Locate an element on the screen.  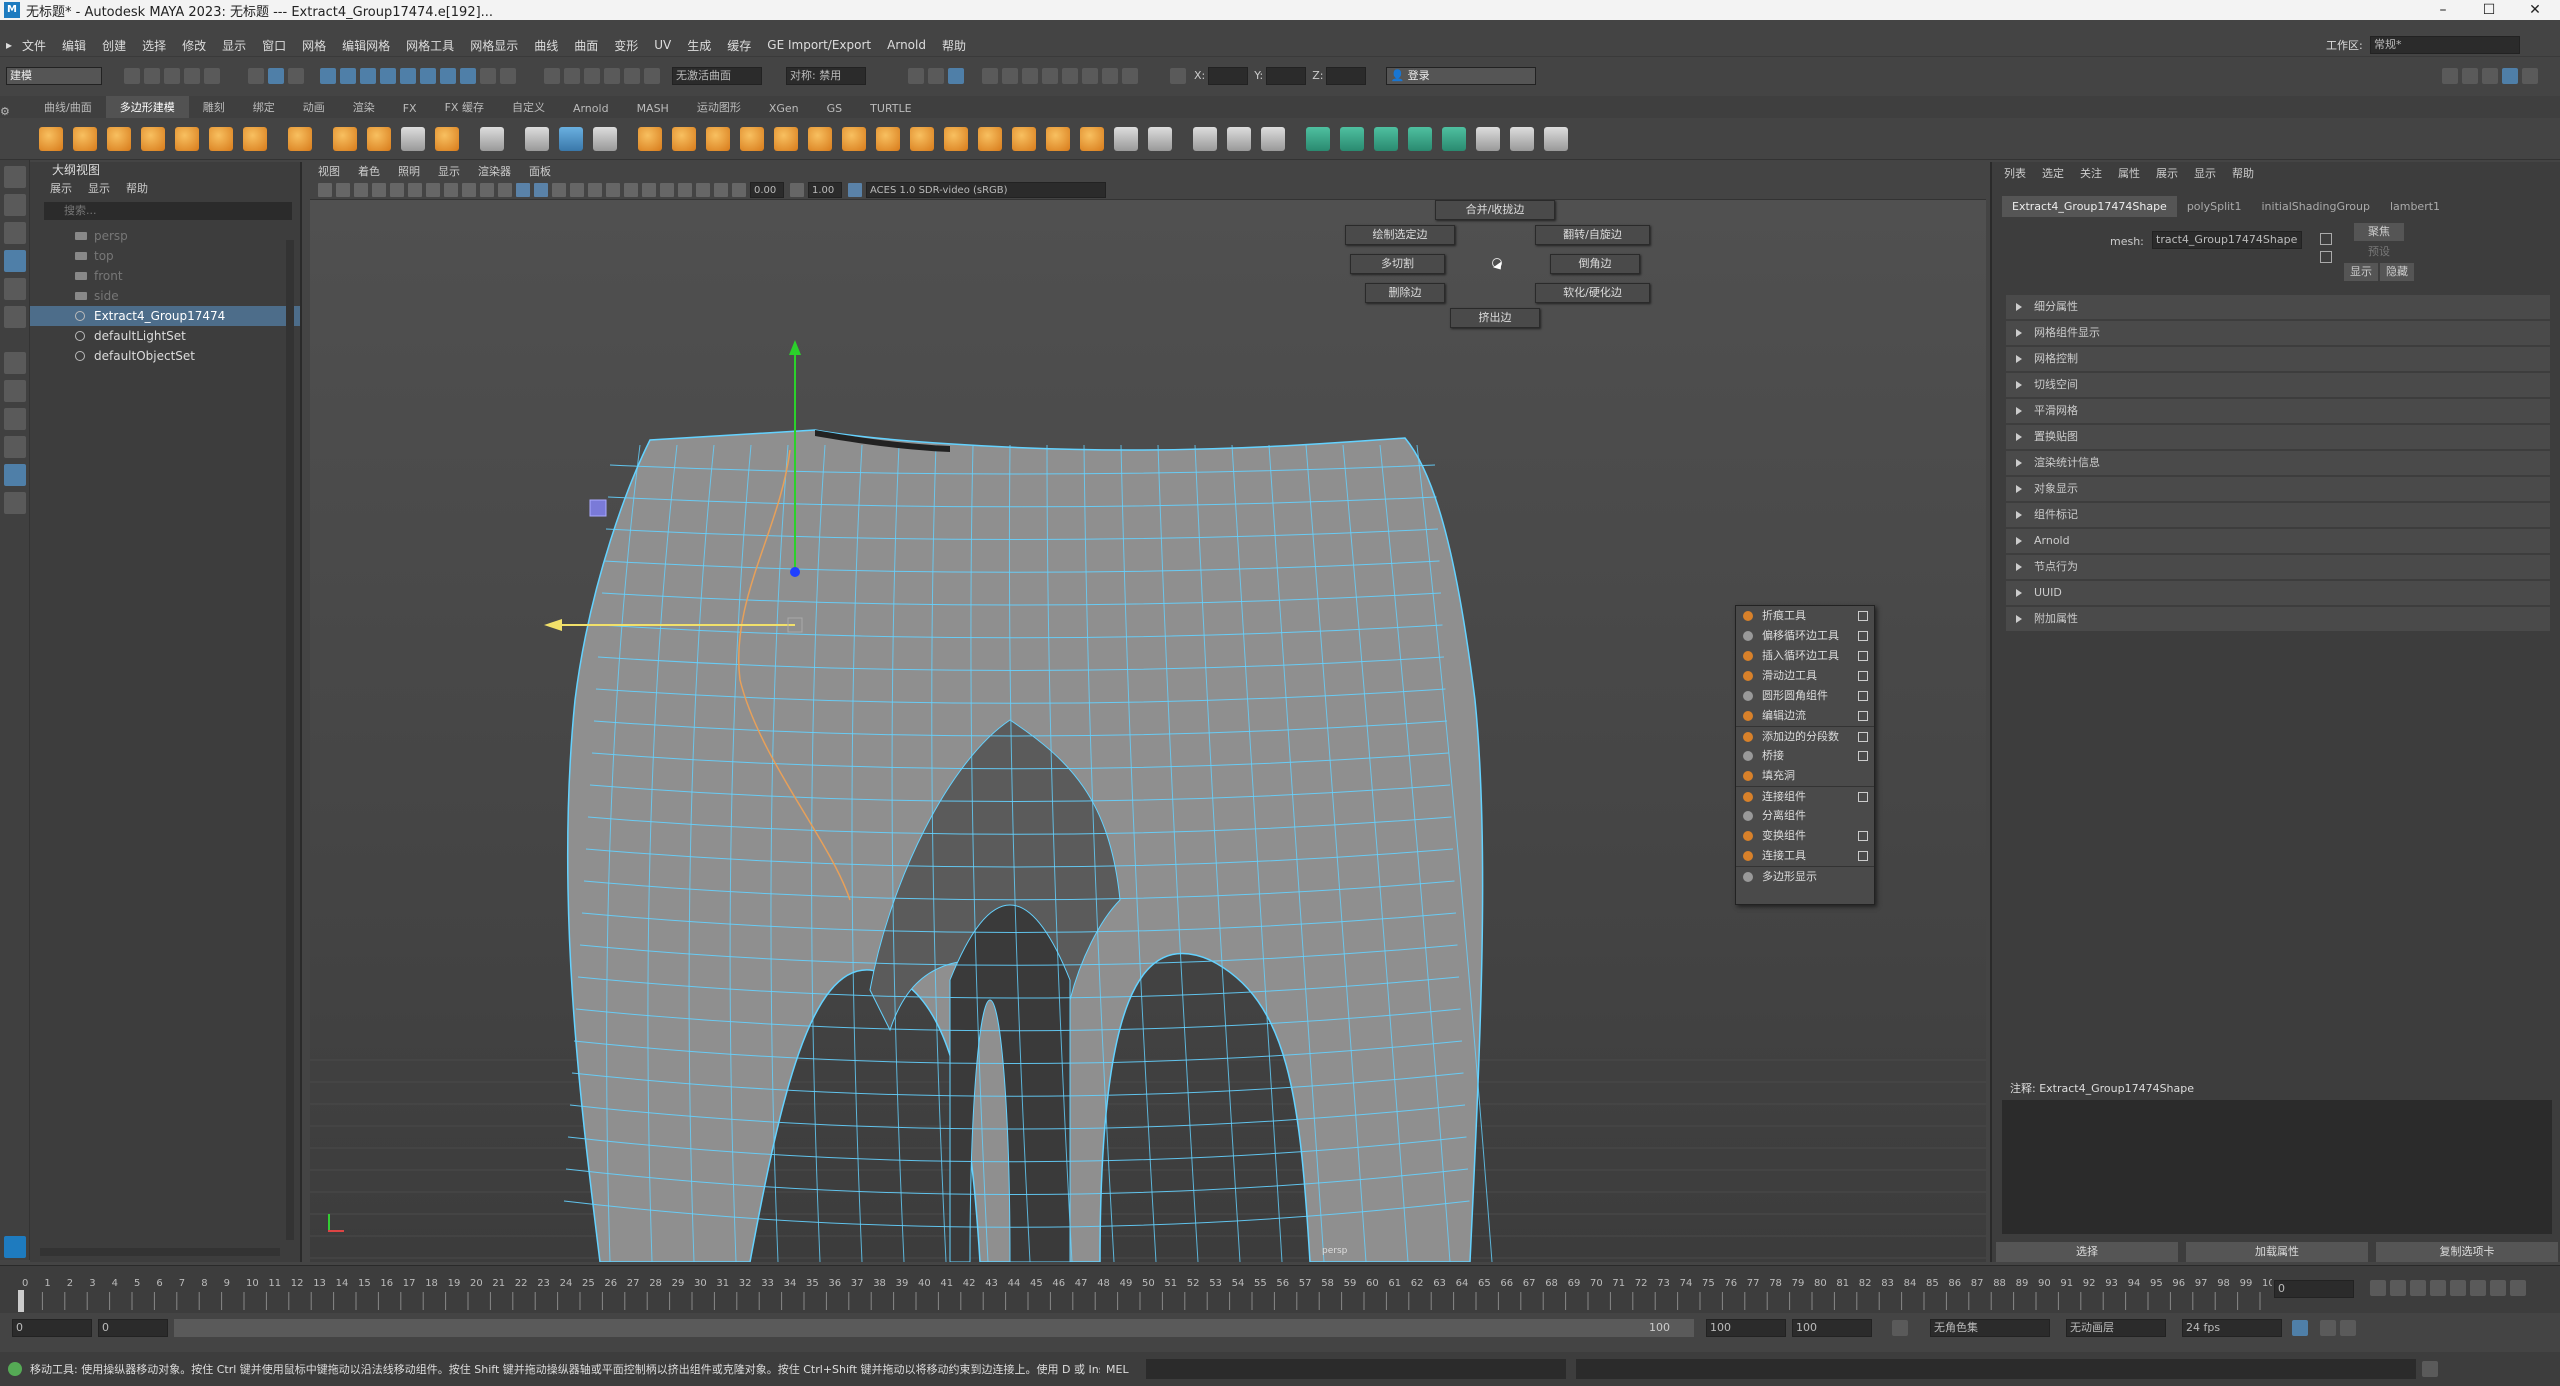
shelf-tab-fx-caching: FX 缓存 is located at coordinates (464, 107).